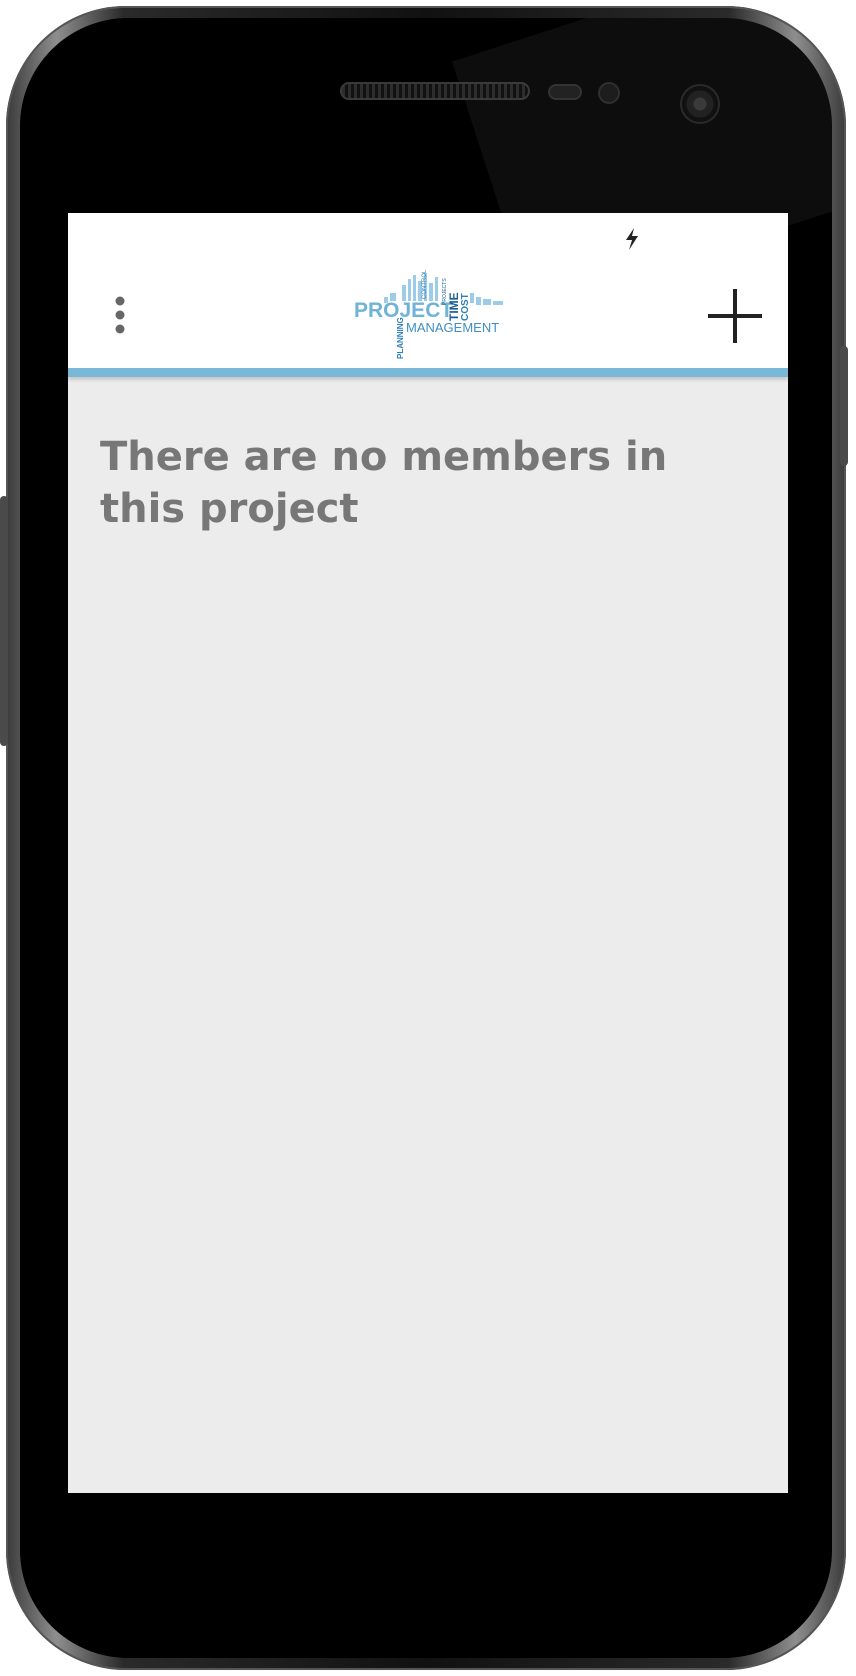 This screenshot has height=1676, width=856. I want to click on logo-tag-projects: PROJECTS, so click(445, 291).